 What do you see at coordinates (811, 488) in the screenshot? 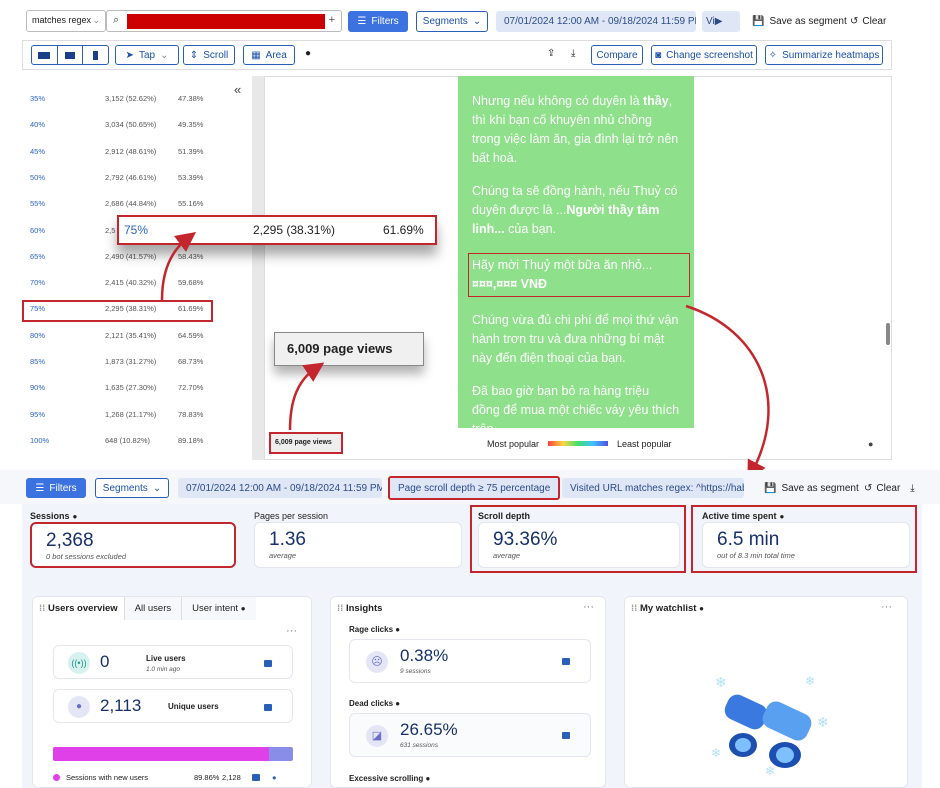
I see `save-segment-button: 💾 Save as segment` at bounding box center [811, 488].